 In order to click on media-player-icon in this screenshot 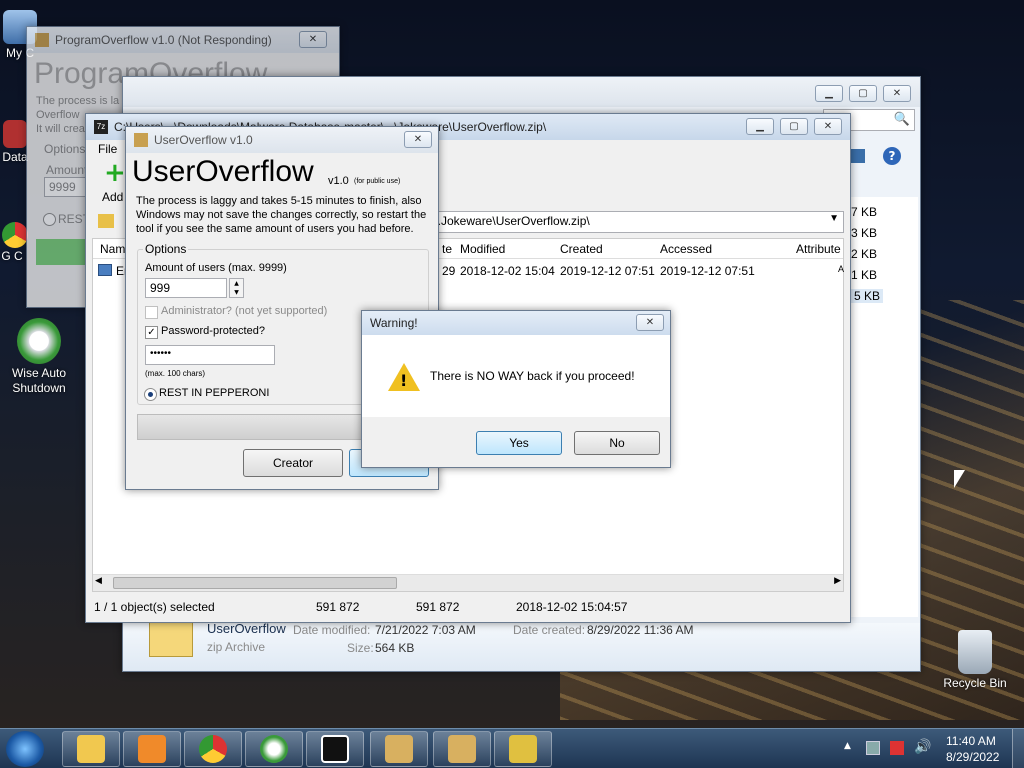, I will do `click(152, 749)`.